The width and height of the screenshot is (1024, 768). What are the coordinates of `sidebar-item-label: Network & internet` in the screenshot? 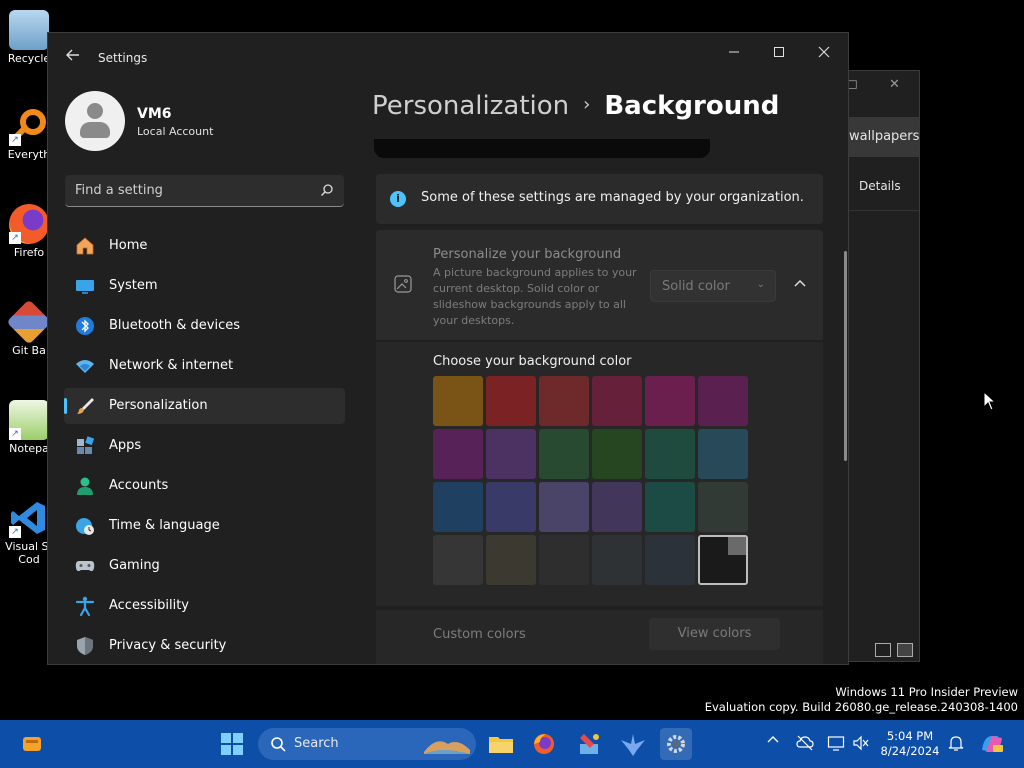 It's located at (171, 365).